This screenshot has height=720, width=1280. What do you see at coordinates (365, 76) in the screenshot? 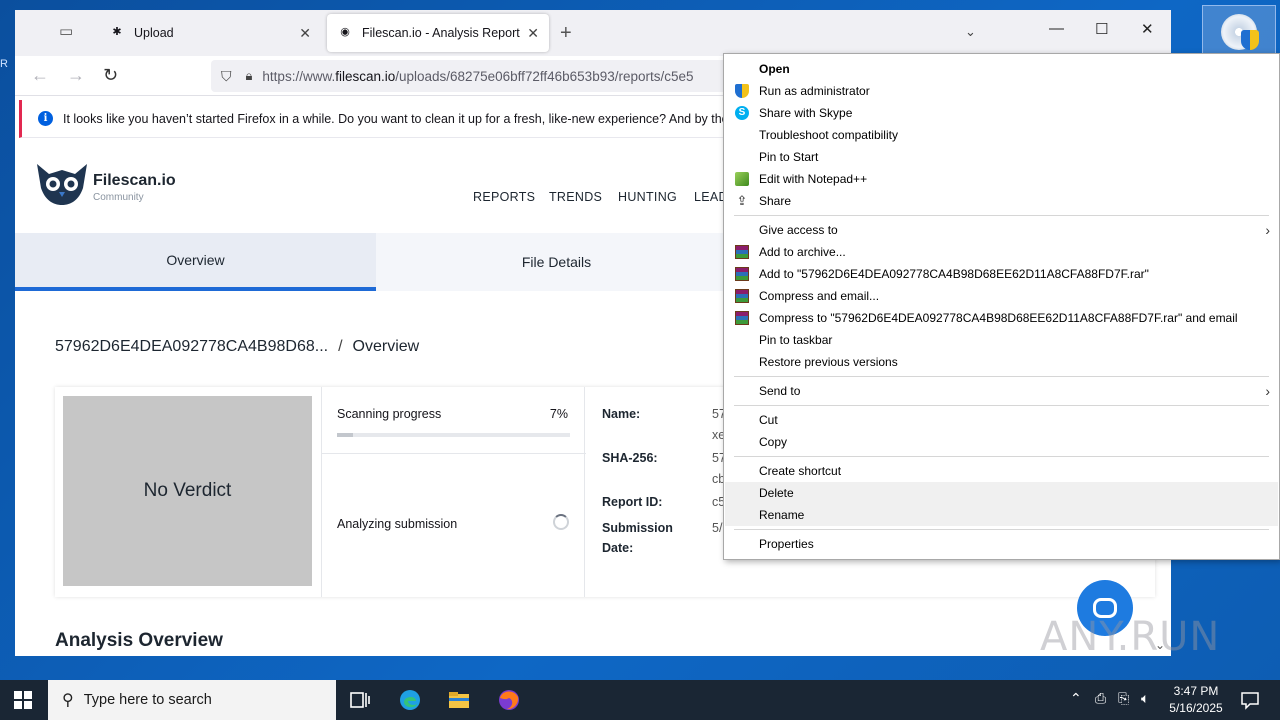
I see `url-domain: filescan.io` at bounding box center [365, 76].